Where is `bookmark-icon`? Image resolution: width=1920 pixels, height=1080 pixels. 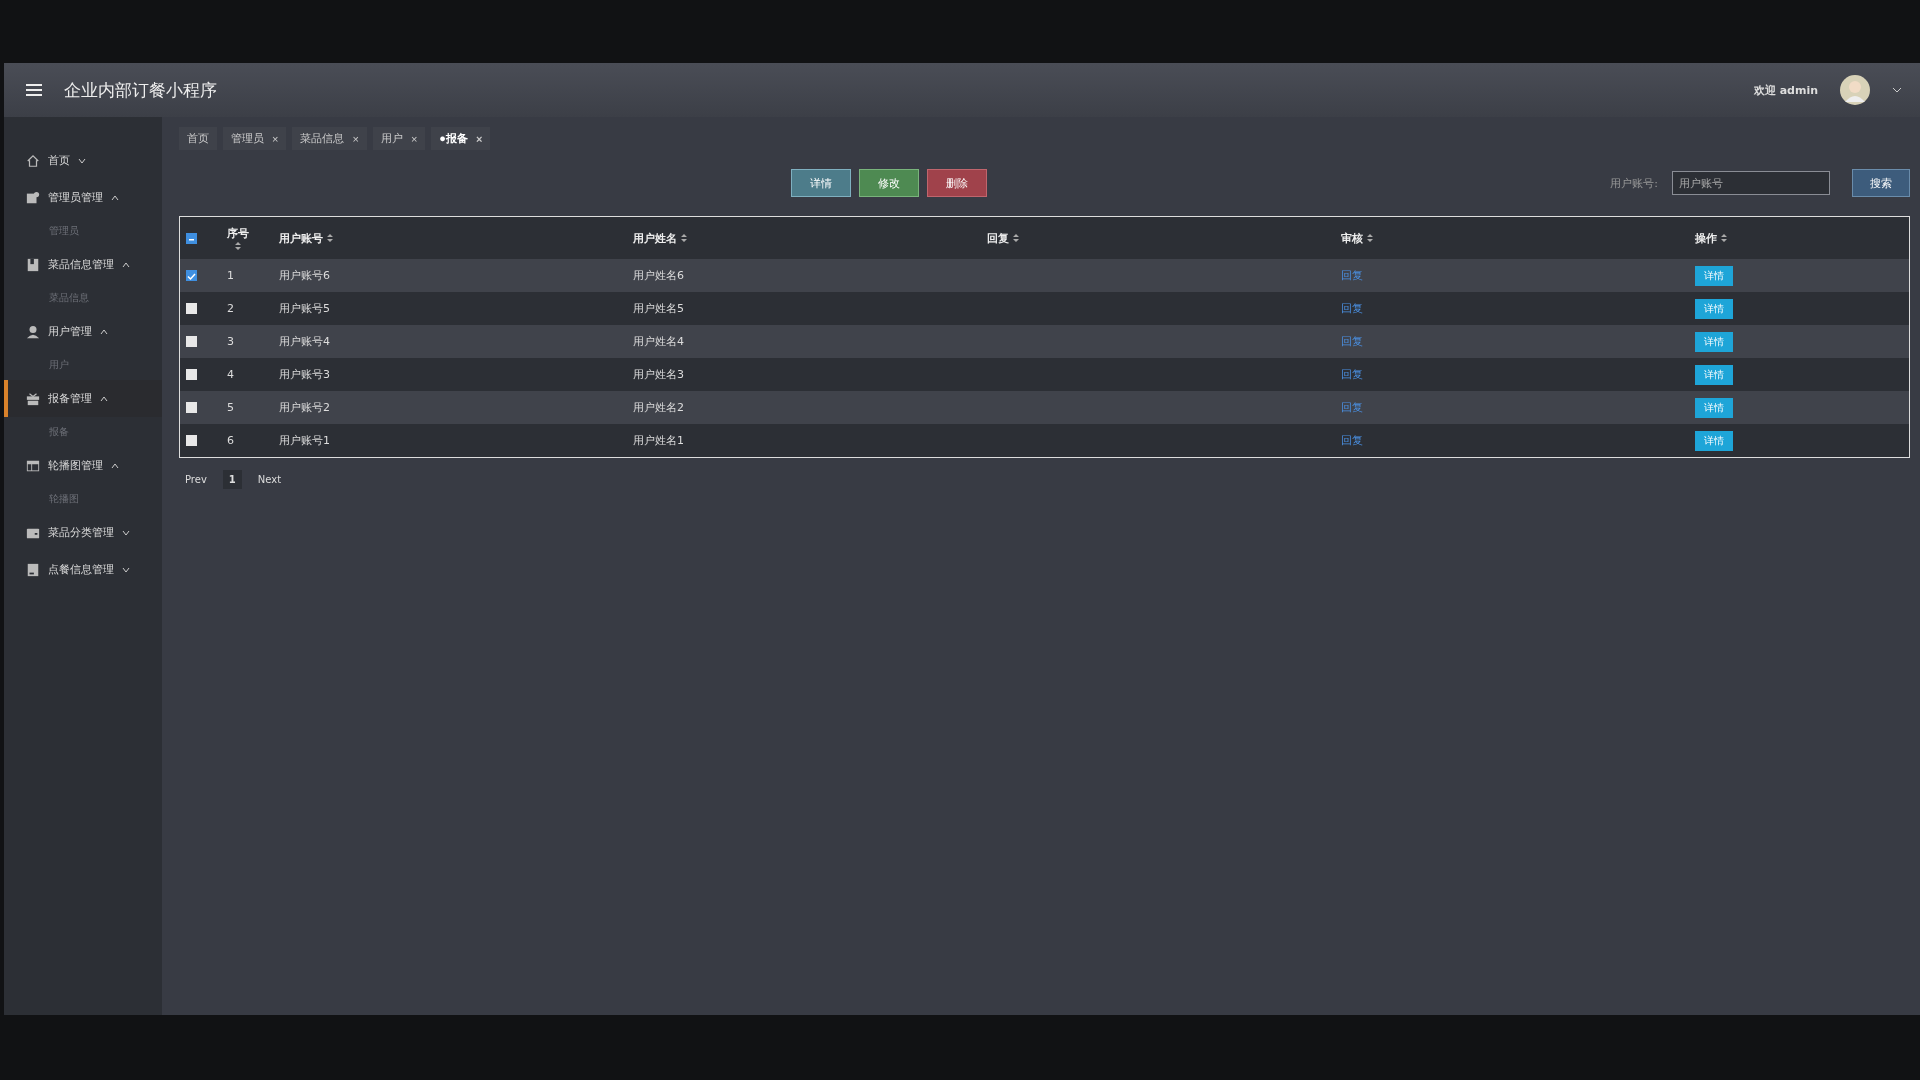
bookmark-icon is located at coordinates (33, 264).